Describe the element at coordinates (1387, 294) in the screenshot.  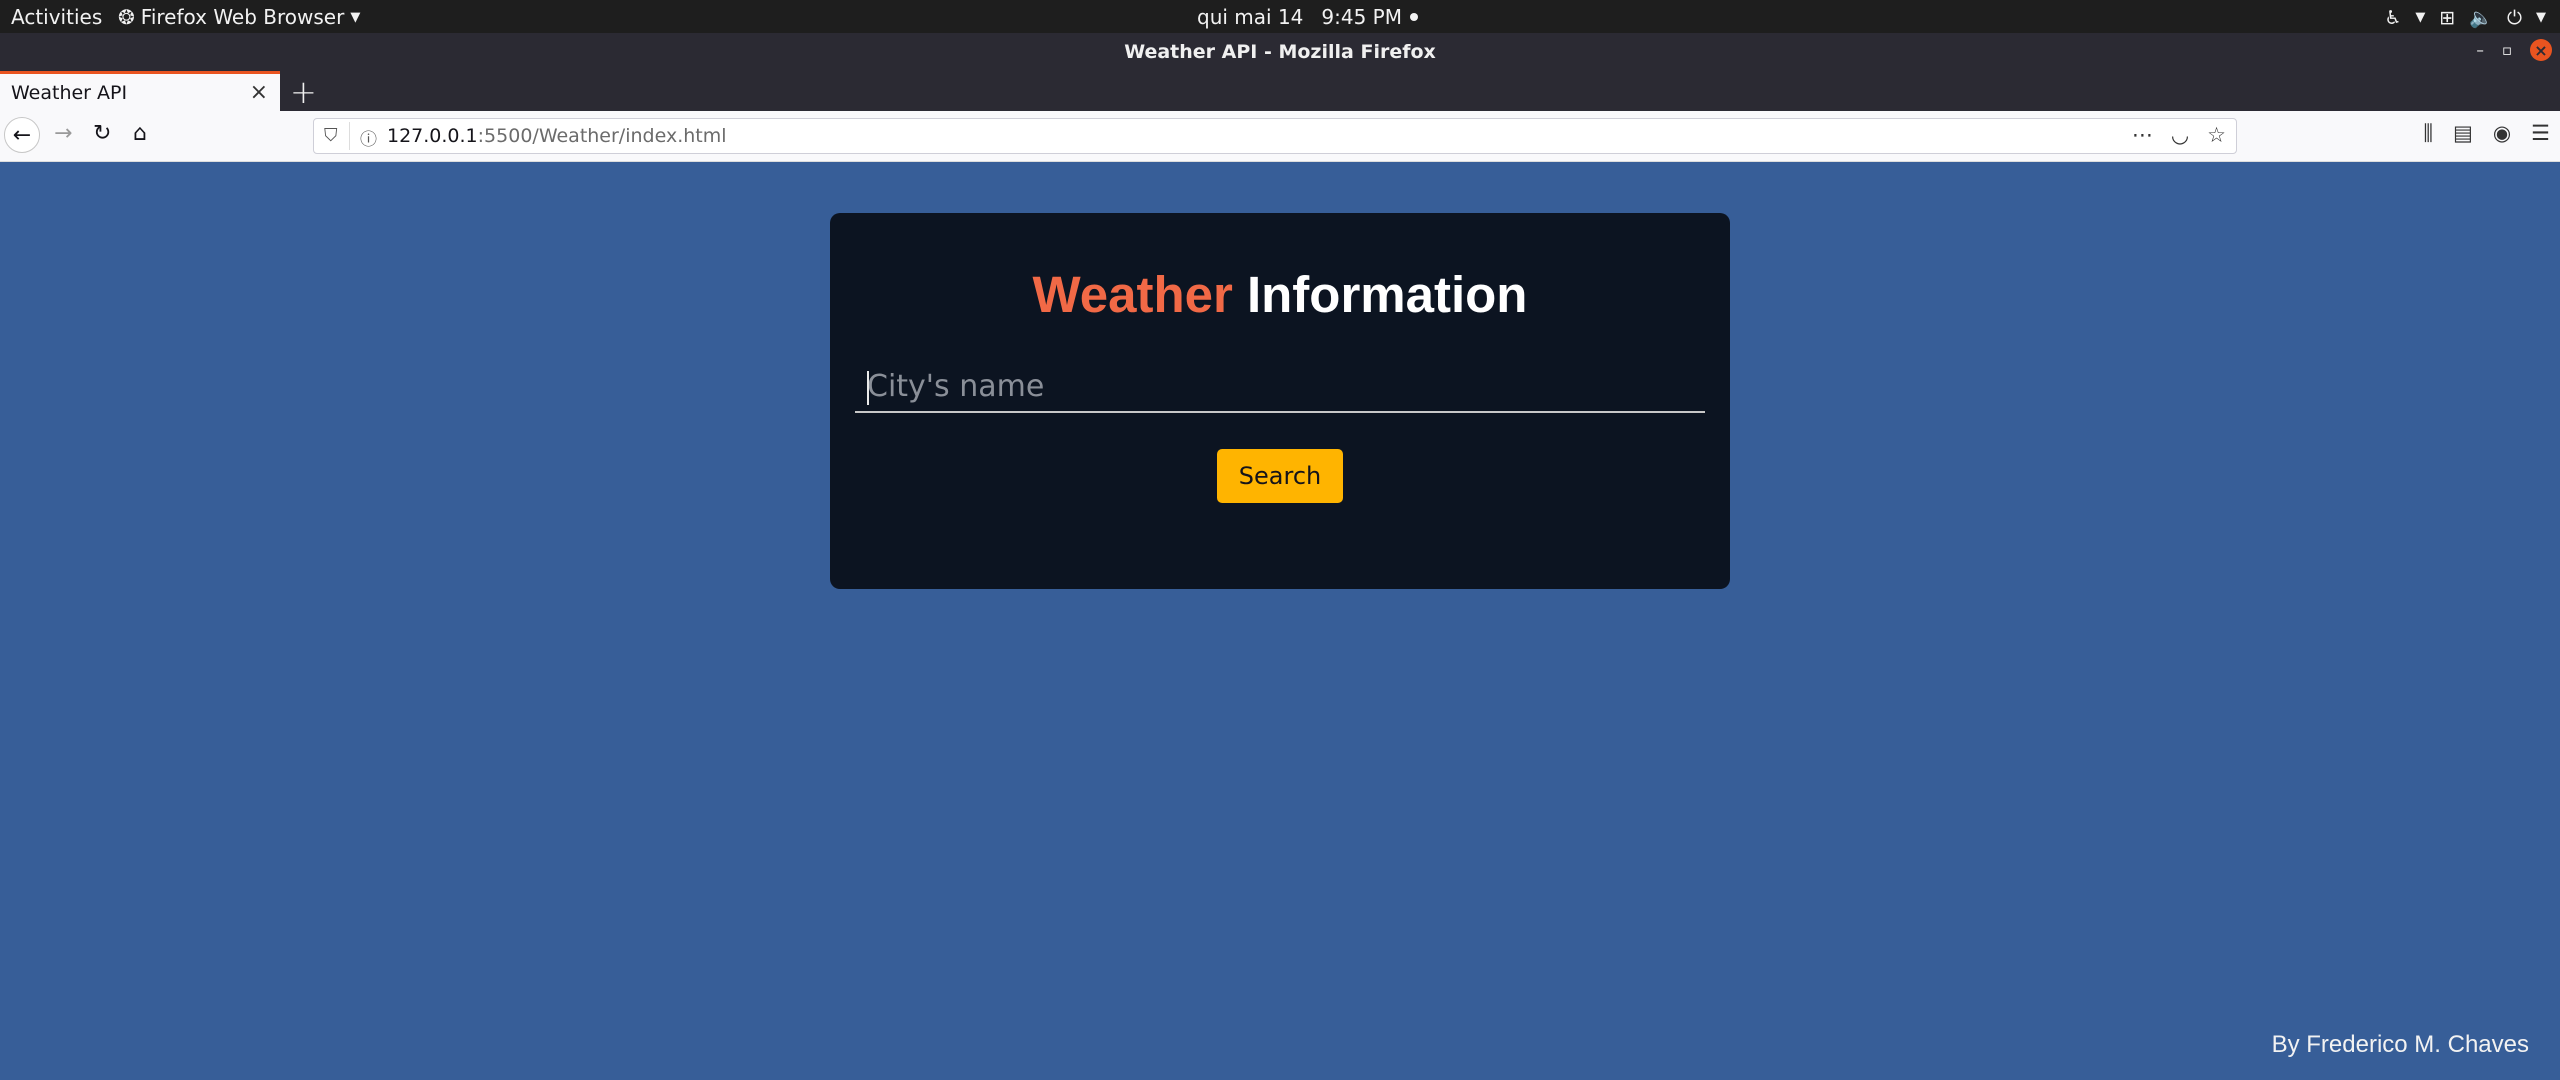
I see `page-title-rest: Information` at that location.